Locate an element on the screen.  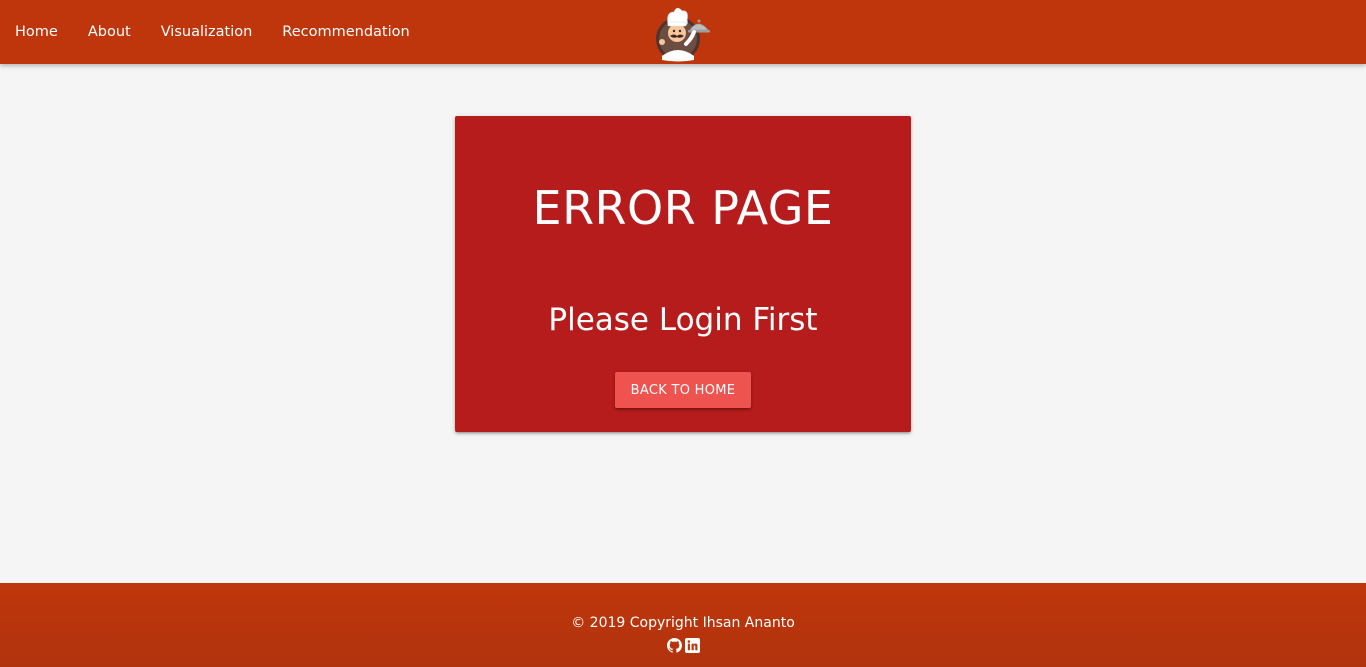
navbar: Home About Visualization Recommendation is located at coordinates (683, 32).